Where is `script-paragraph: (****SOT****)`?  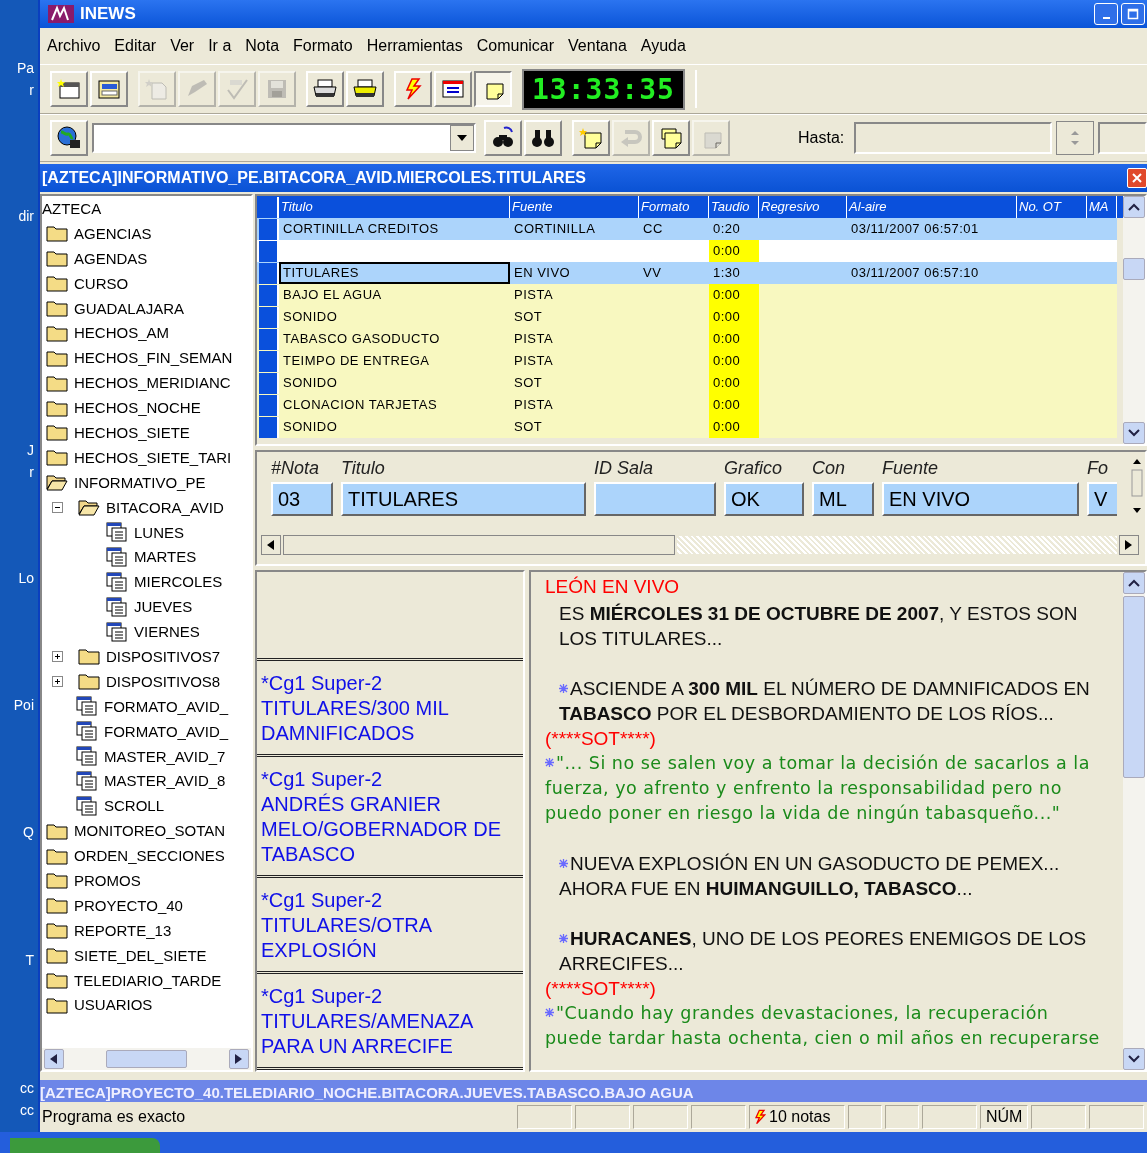
script-paragraph: (****SOT****) is located at coordinates (601, 989).